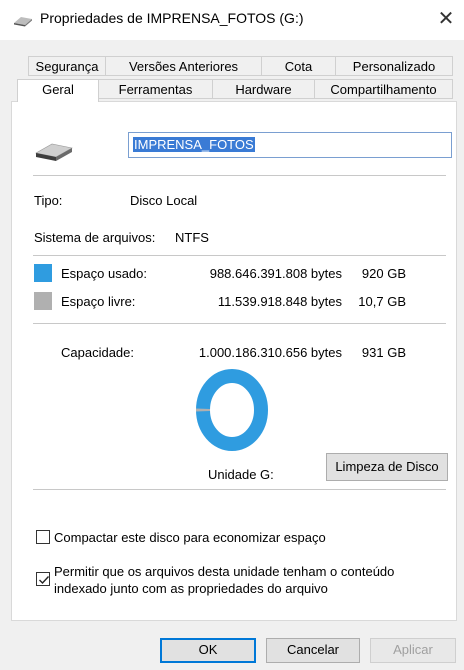 The width and height of the screenshot is (464, 670). What do you see at coordinates (155, 89) in the screenshot?
I see `tab-ferramentas: Ferramentas` at bounding box center [155, 89].